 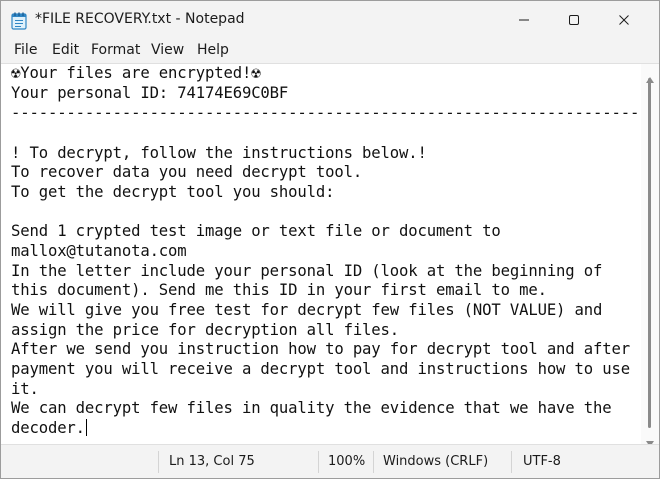 I want to click on cursor-position: Ln 13, Col 75, so click(x=212, y=461).